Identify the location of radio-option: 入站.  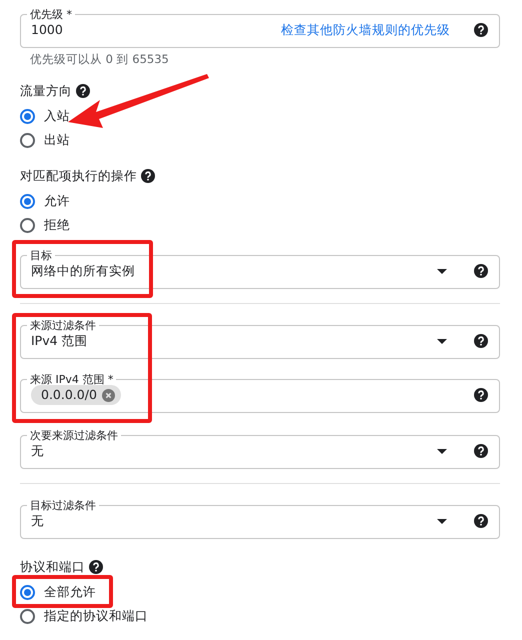
(45, 116).